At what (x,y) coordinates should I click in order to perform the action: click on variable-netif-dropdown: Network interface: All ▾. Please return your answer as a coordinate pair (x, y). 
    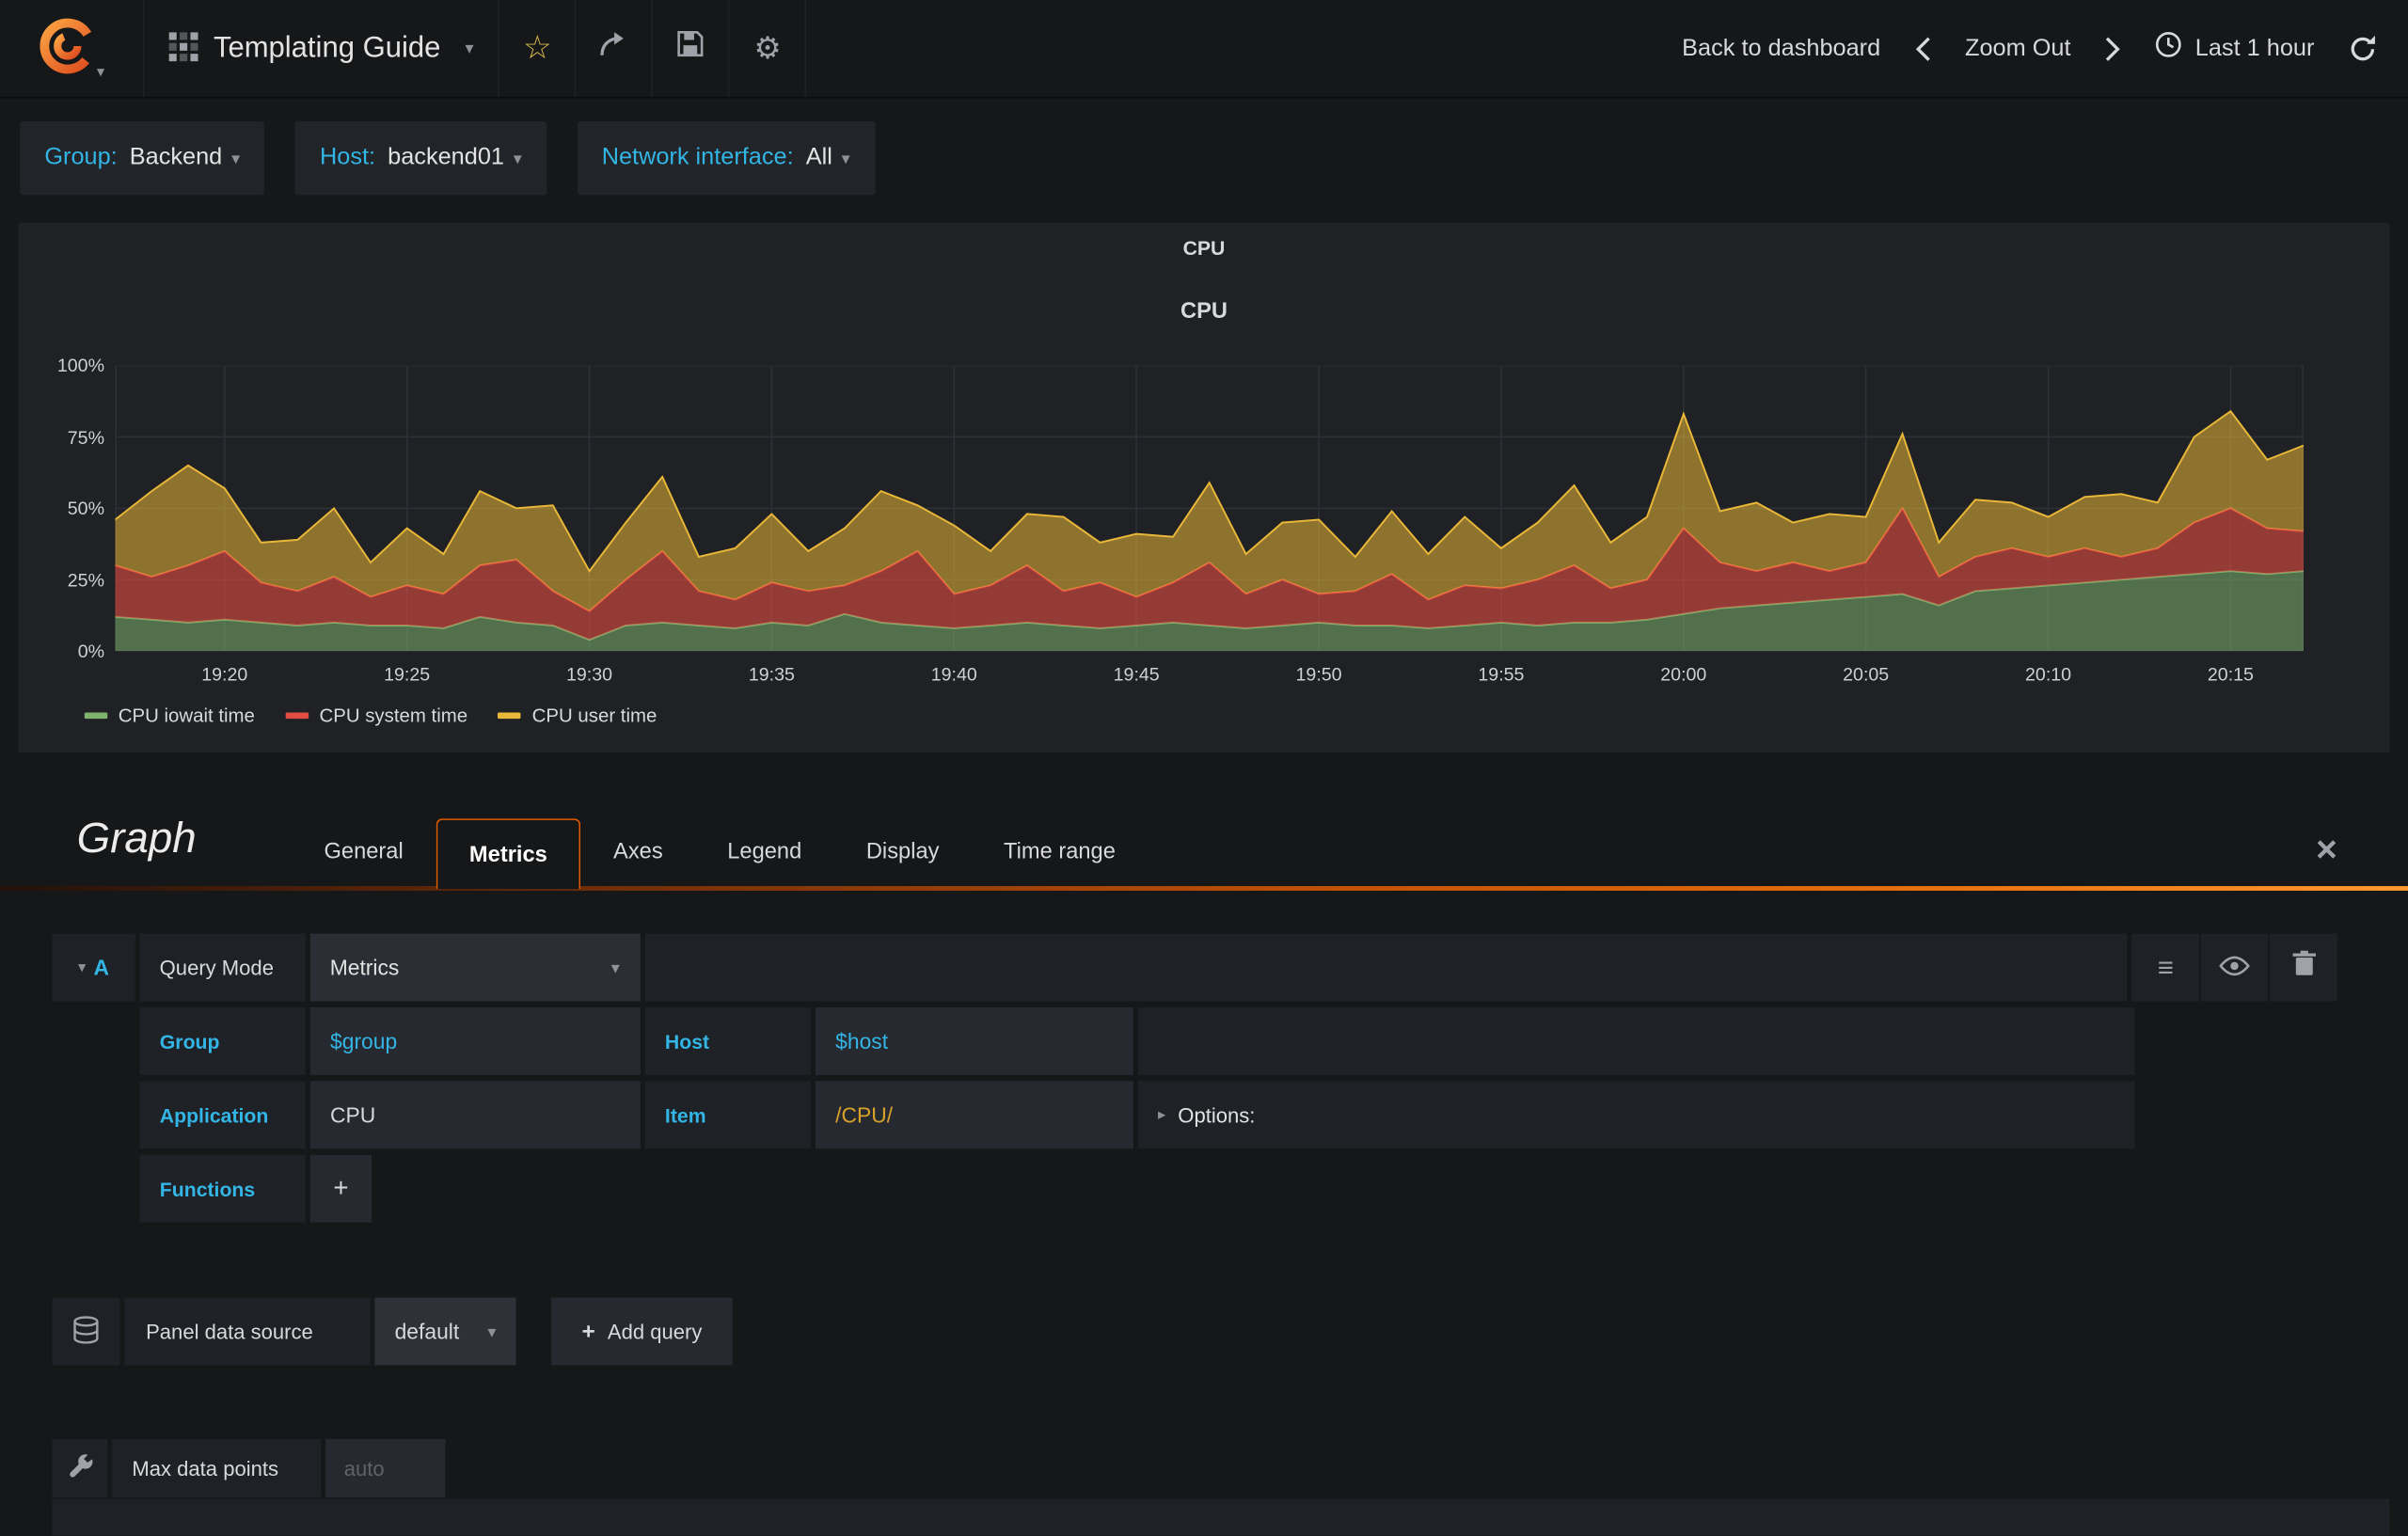
    Looking at the image, I should click on (726, 158).